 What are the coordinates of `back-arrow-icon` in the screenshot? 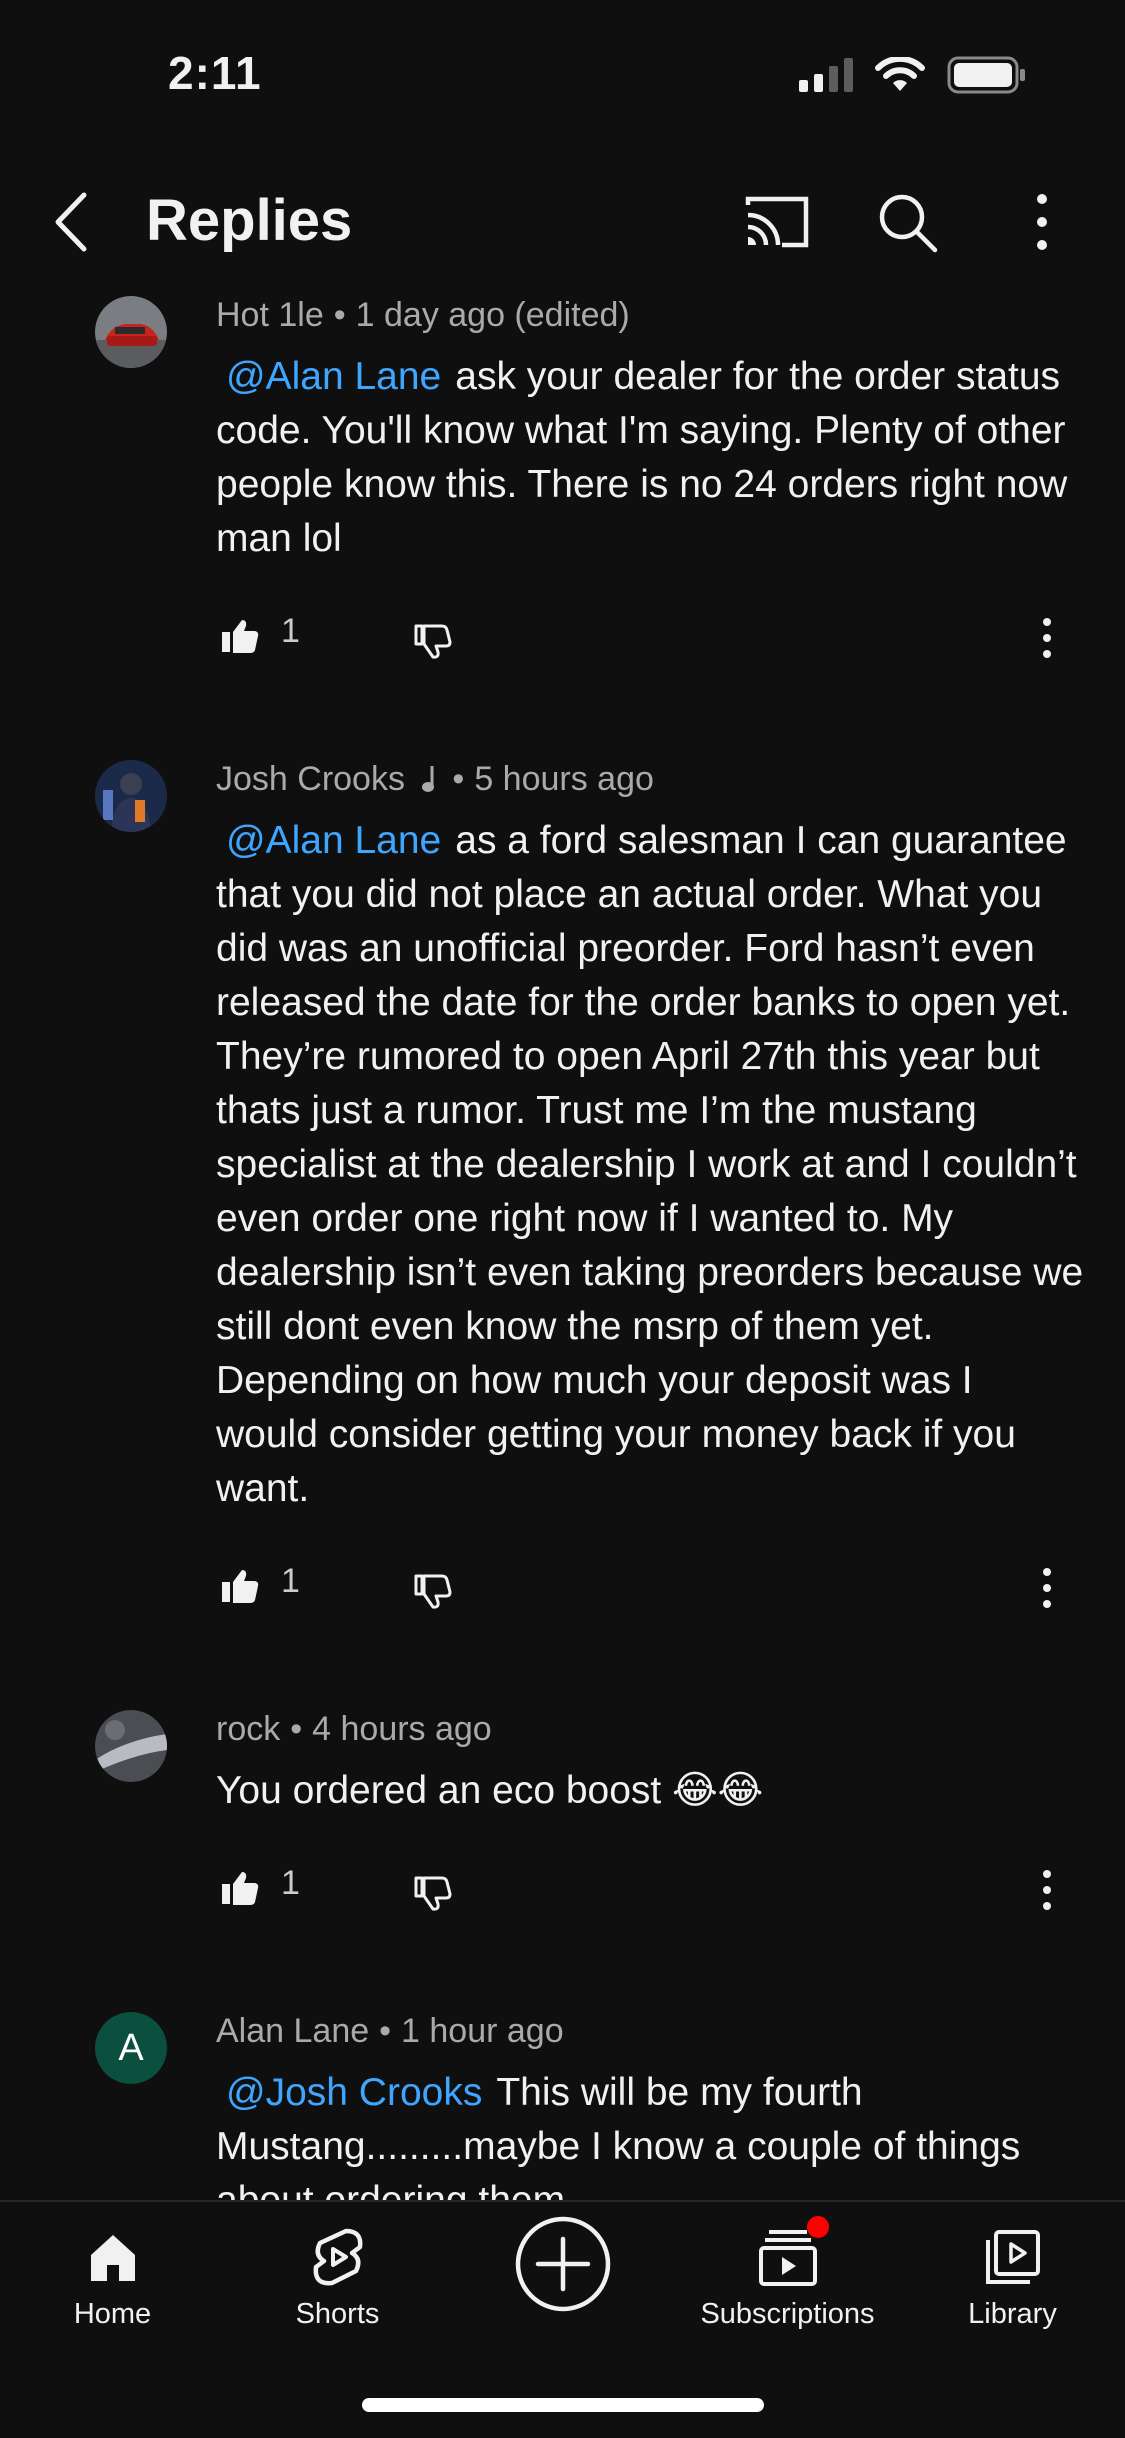 It's located at (73, 222).